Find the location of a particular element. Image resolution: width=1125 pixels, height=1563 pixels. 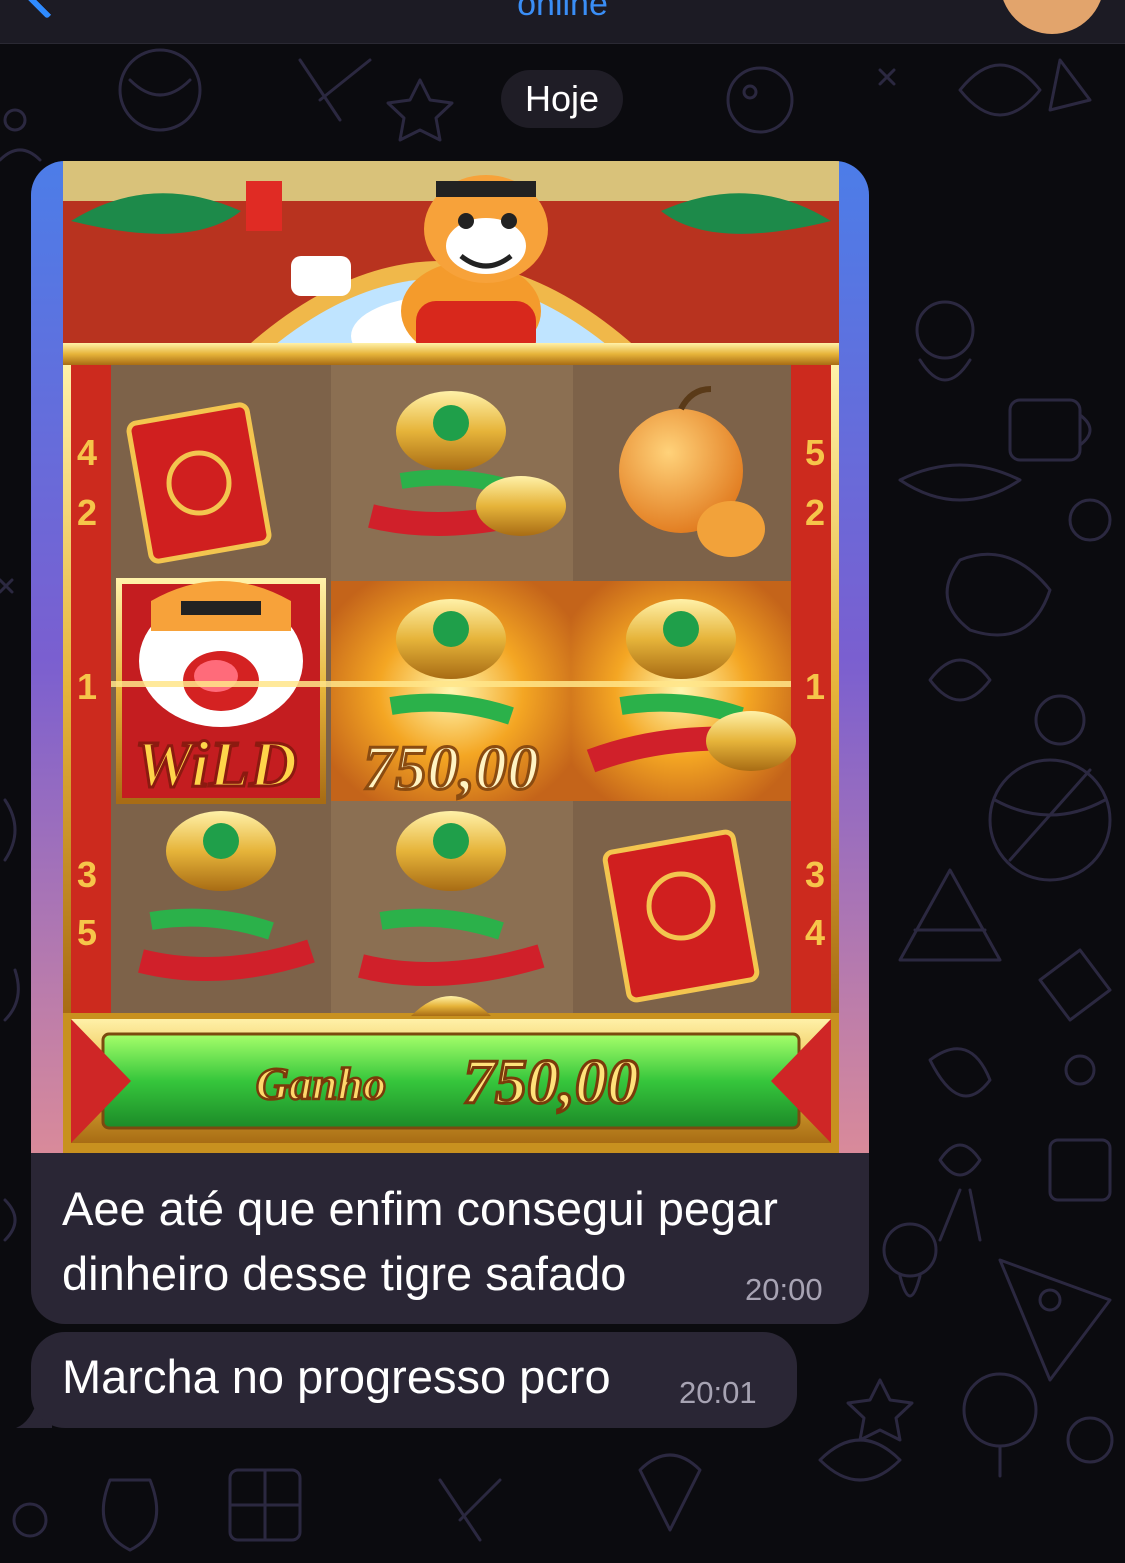

right-pillar-number-5: 4 is located at coordinates (815, 932).